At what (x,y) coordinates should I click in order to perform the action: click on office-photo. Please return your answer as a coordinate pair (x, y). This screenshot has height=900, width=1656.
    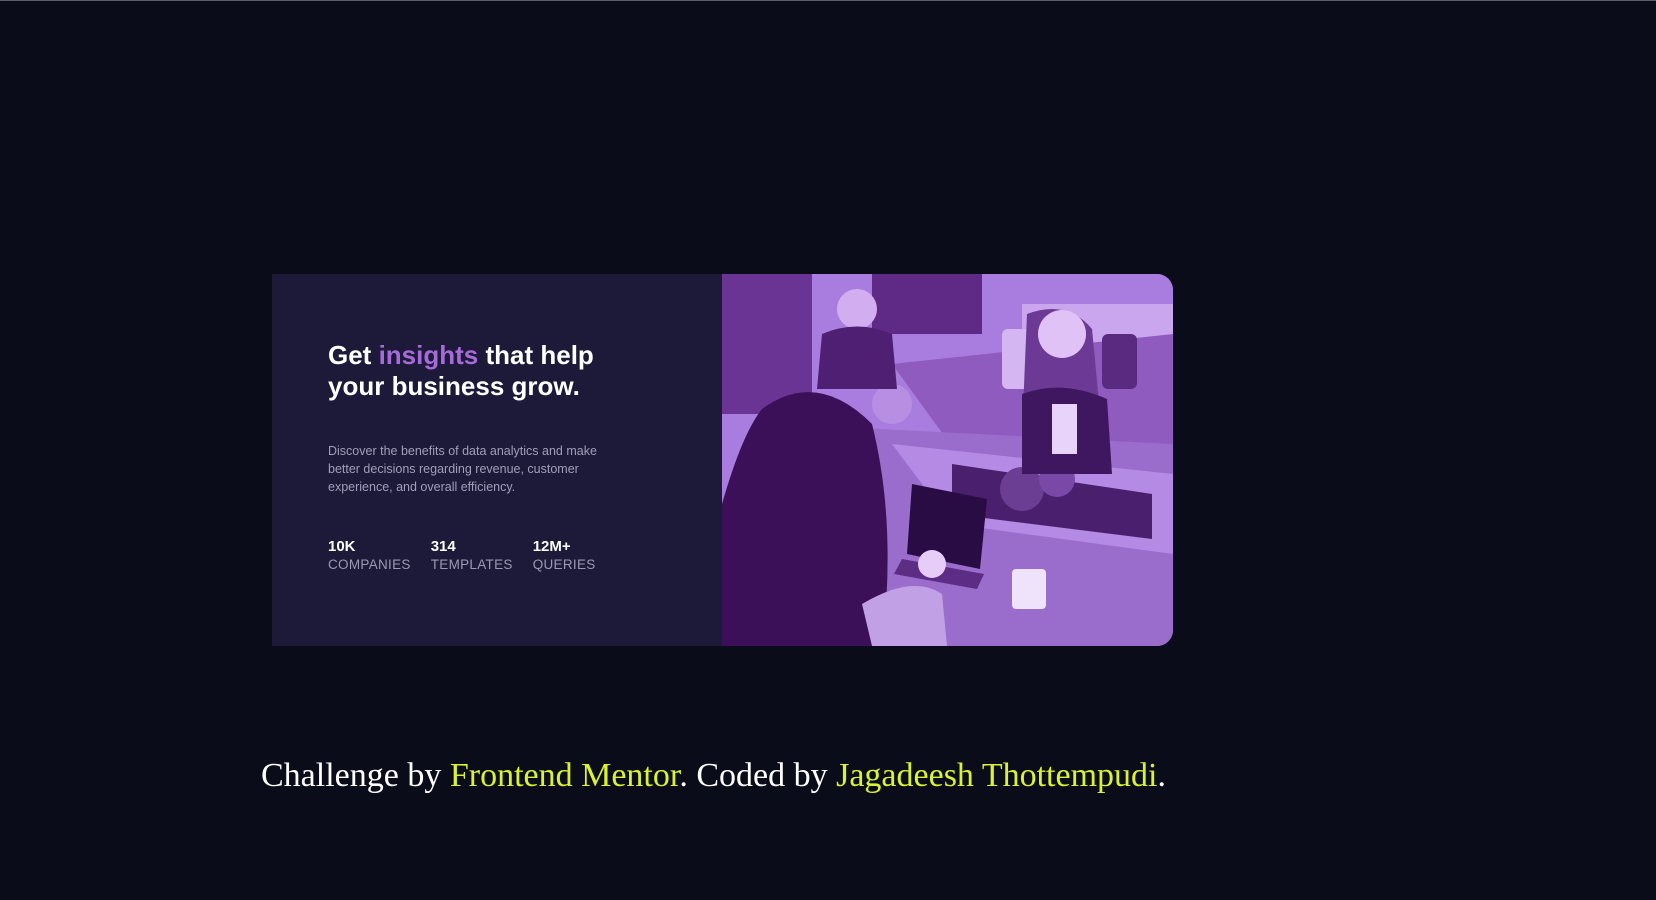
    Looking at the image, I should click on (947, 460).